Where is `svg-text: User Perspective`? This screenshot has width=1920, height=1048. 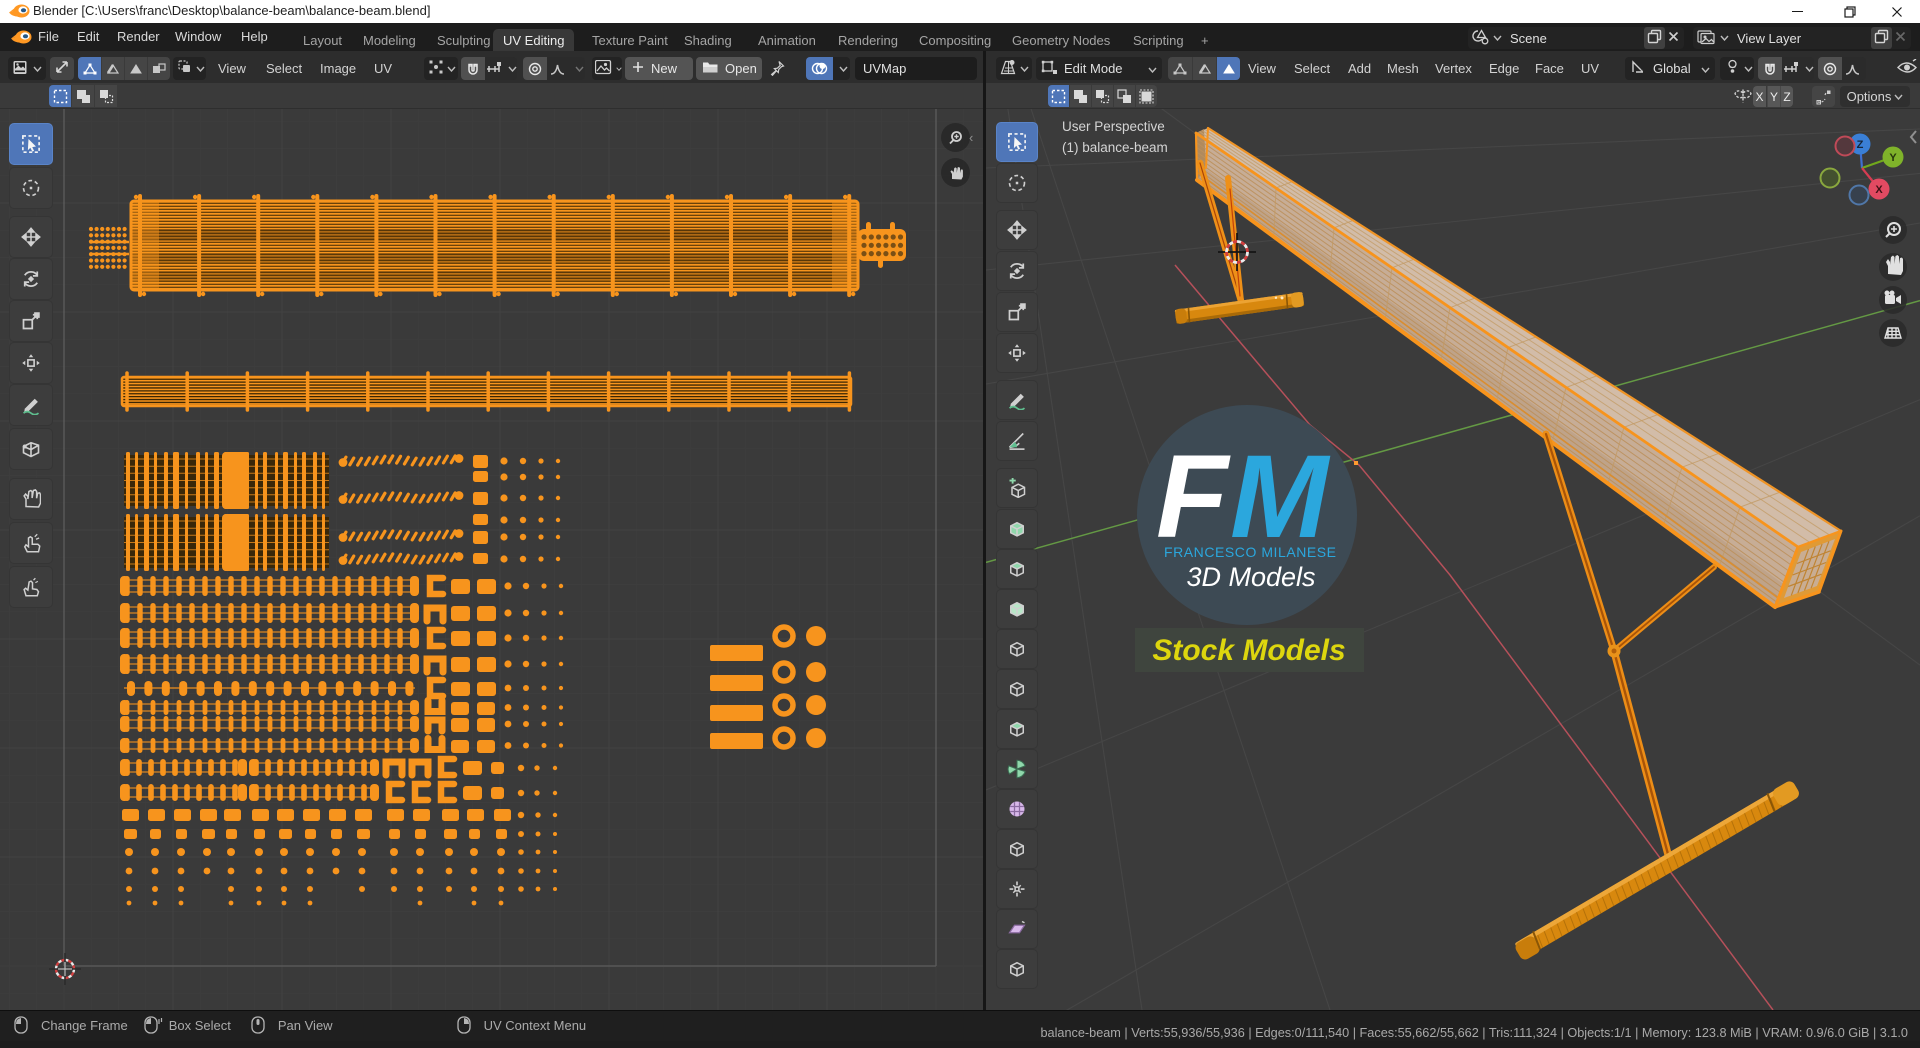 svg-text: User Perspective is located at coordinates (1113, 126).